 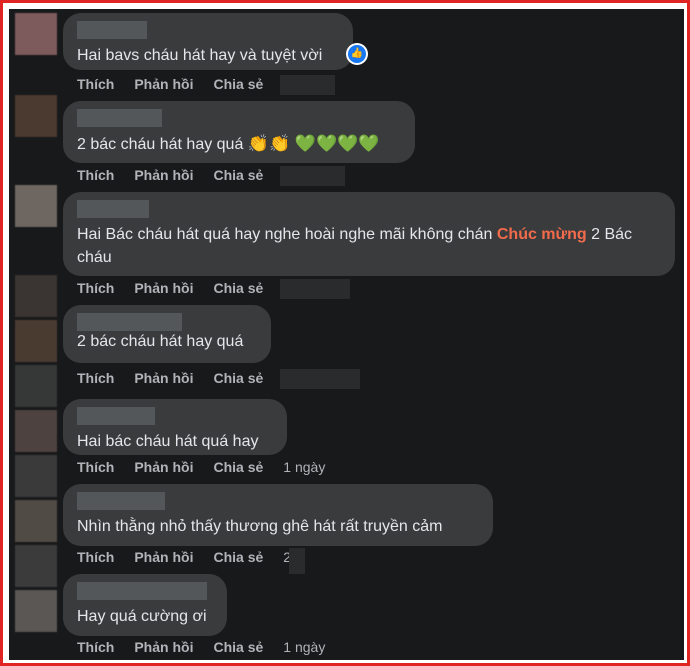 I want to click on reaction-badge: 👍, so click(x=357, y=54).